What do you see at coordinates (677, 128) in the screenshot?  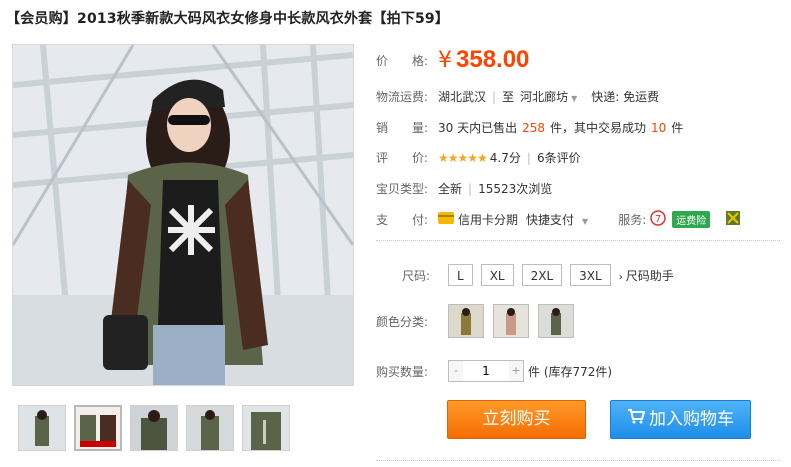 I see `sales-suffix: 件` at bounding box center [677, 128].